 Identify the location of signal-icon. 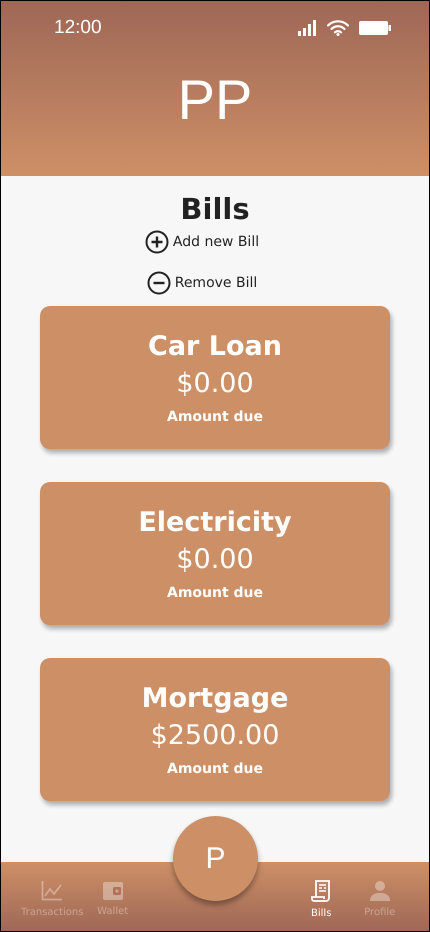
(307, 28).